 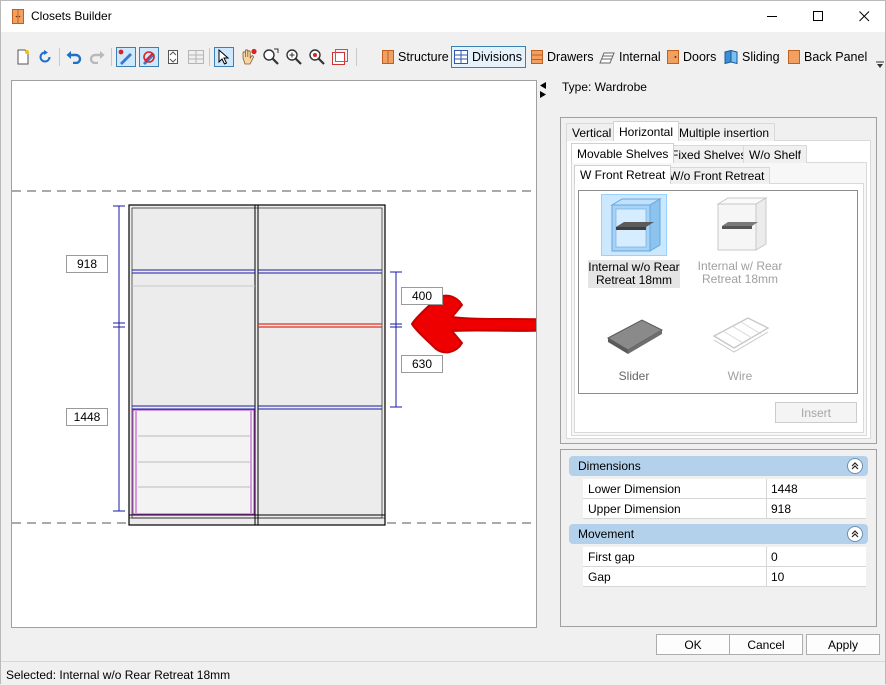 What do you see at coordinates (775, 154) in the screenshot?
I see `tab-wo-shelf: W/o Shelf` at bounding box center [775, 154].